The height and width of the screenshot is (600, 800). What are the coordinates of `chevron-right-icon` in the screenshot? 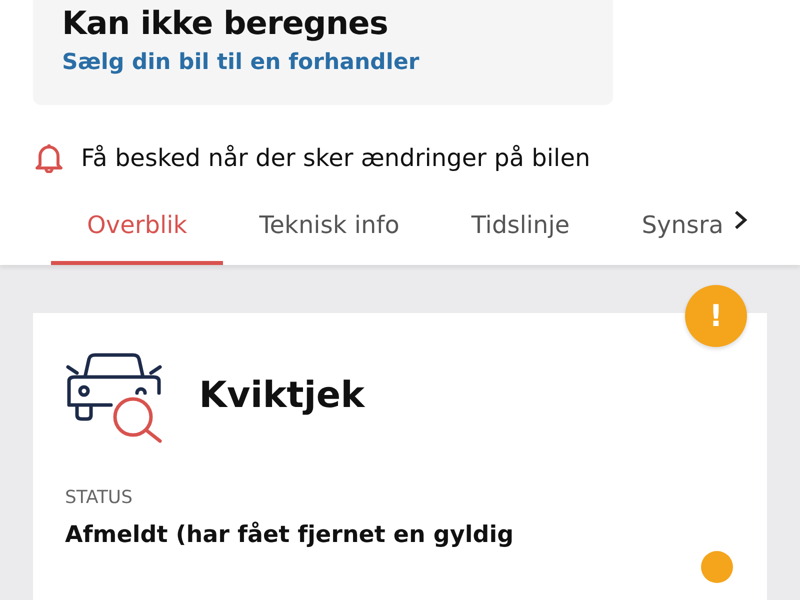 It's located at (741, 220).